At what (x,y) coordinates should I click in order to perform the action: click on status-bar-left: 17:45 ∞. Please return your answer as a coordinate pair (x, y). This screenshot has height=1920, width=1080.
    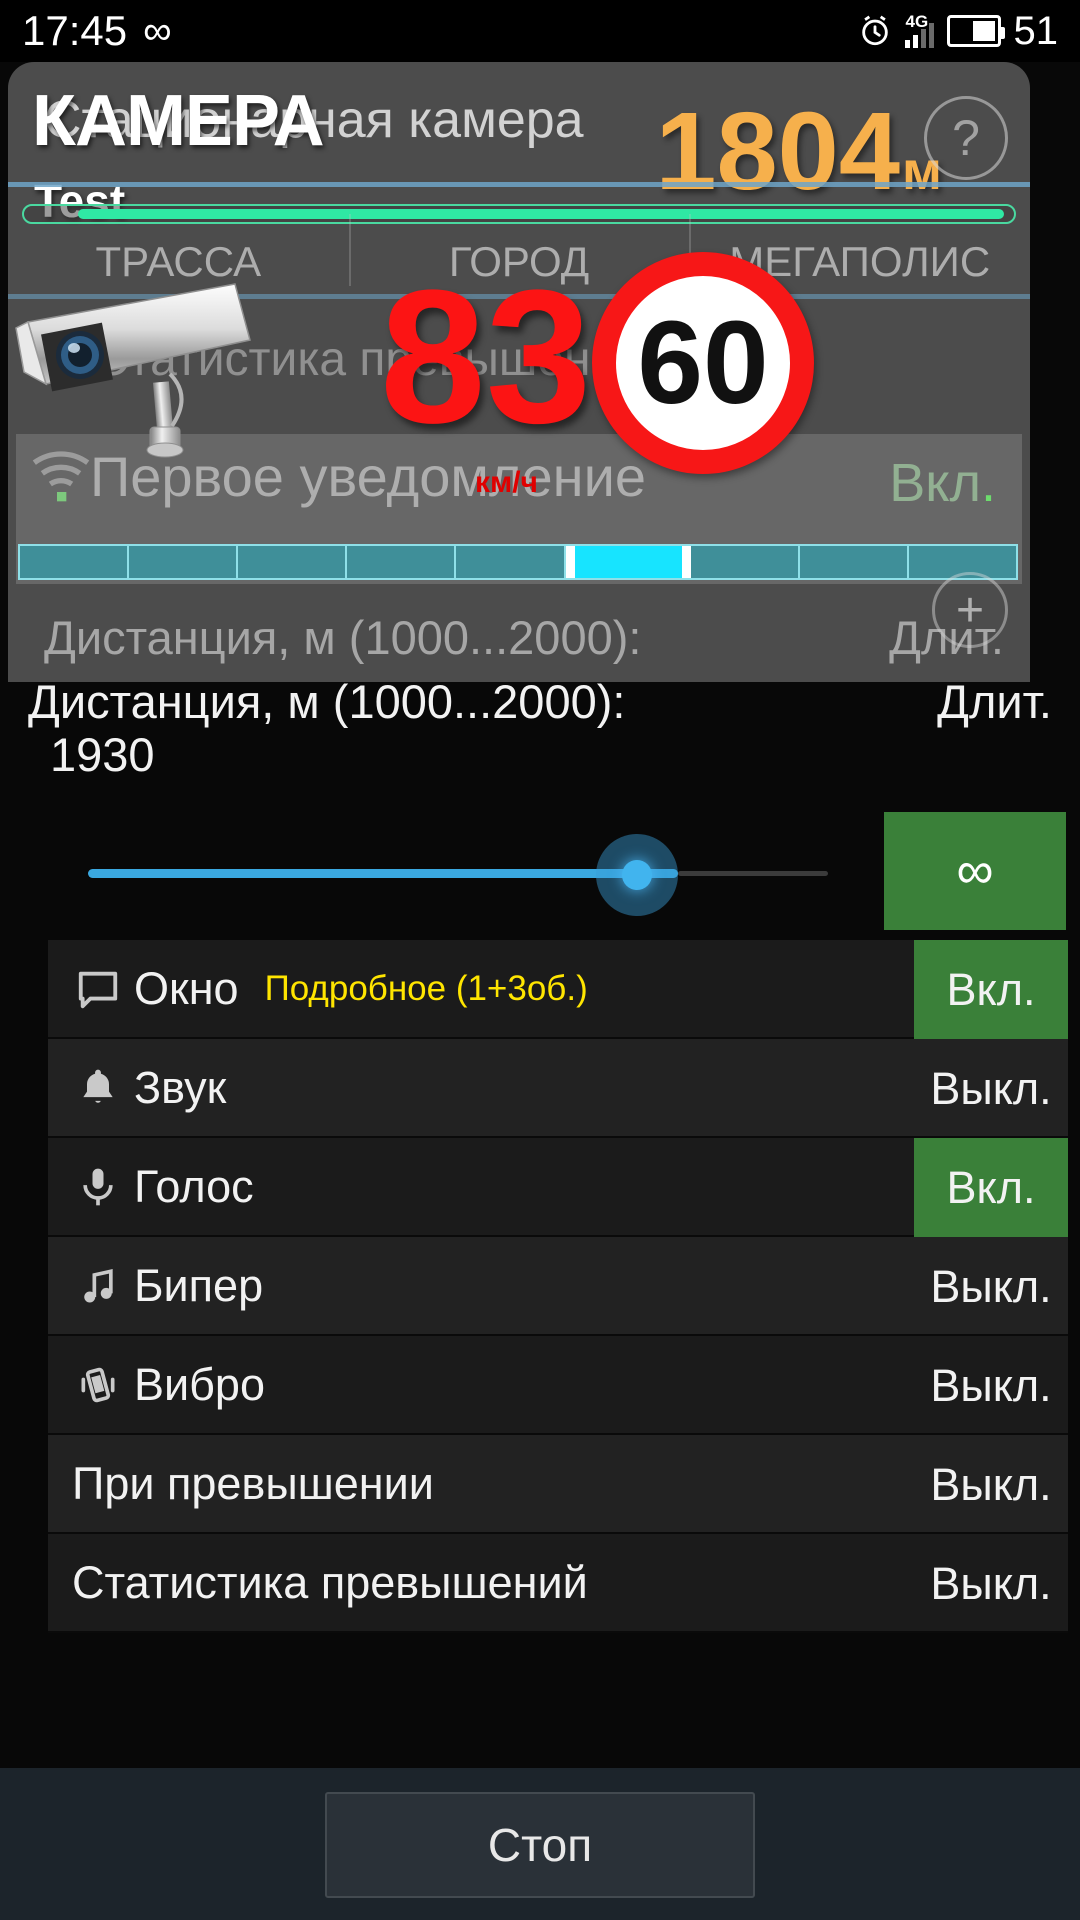
    Looking at the image, I should click on (97, 31).